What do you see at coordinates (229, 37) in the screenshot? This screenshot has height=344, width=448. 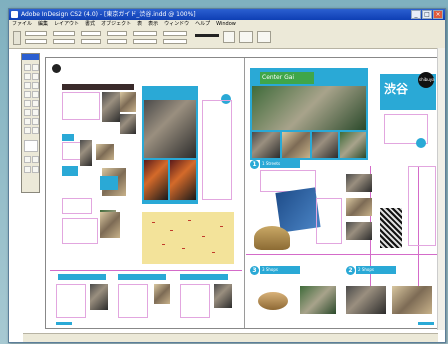 I see `fill-icon` at bounding box center [229, 37].